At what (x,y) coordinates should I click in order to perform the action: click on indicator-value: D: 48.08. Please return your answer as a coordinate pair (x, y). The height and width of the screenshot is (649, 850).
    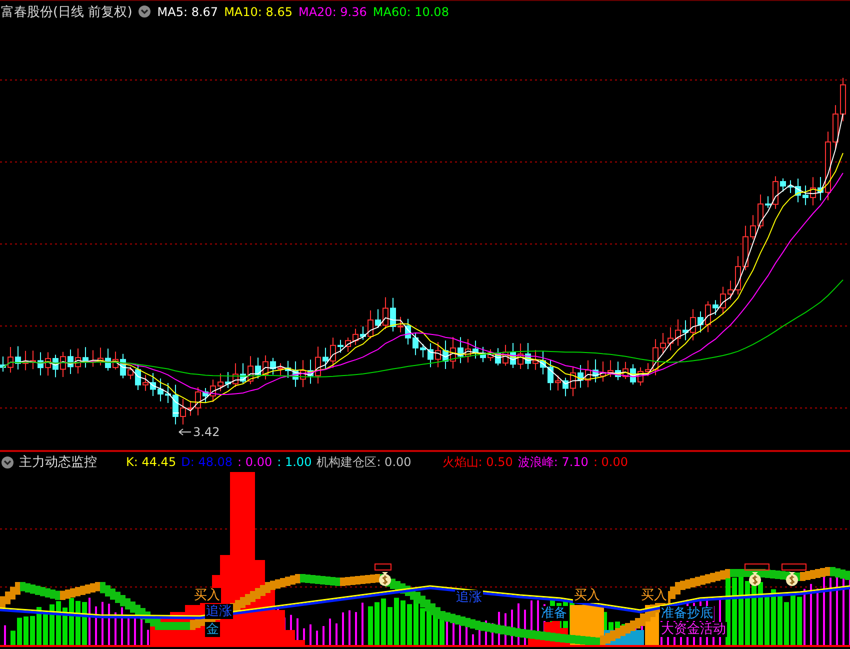
    Looking at the image, I should click on (207, 462).